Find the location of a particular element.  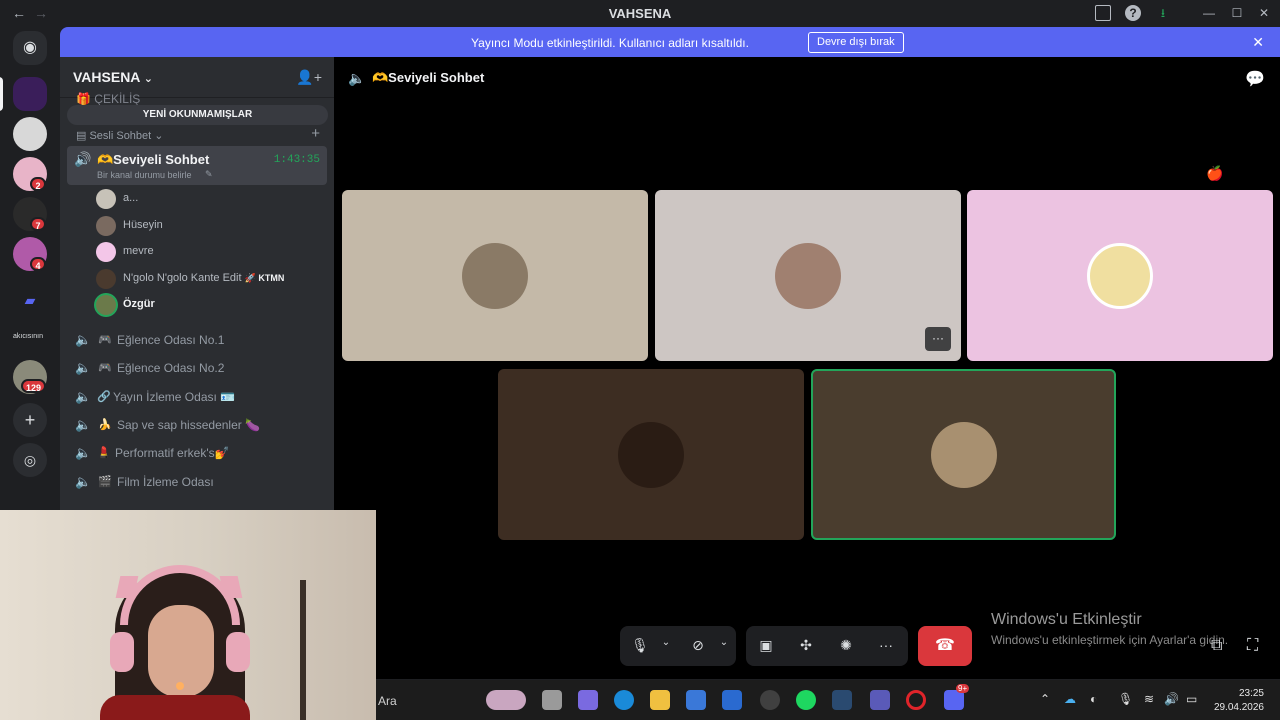

voice-channel: 🔈 🎮 Eğlence Odası No.1 is located at coordinates (200, 340).